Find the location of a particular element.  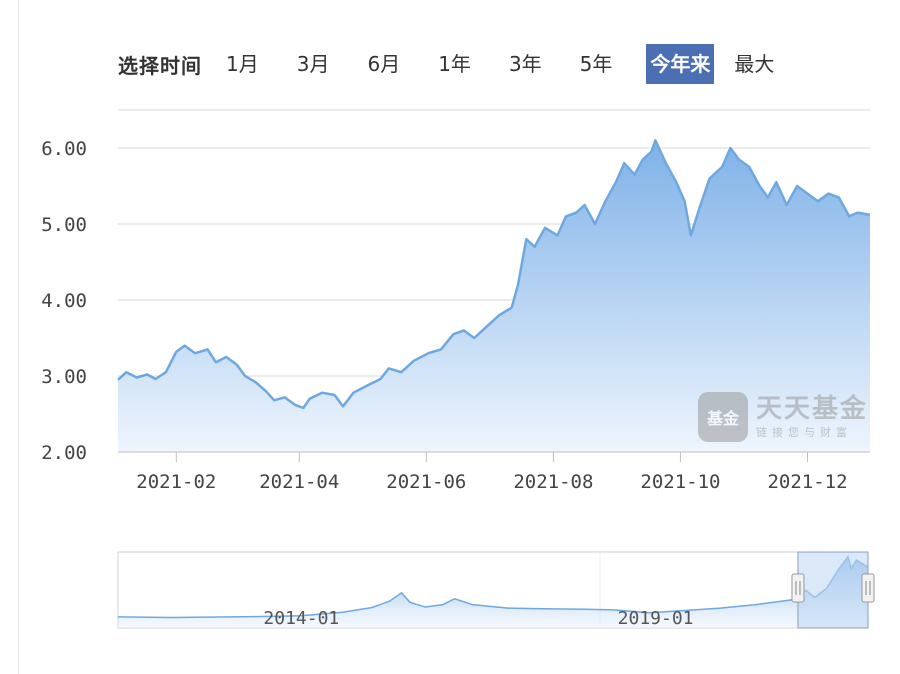

x-tick-label: 2021-02 is located at coordinates (176, 482).